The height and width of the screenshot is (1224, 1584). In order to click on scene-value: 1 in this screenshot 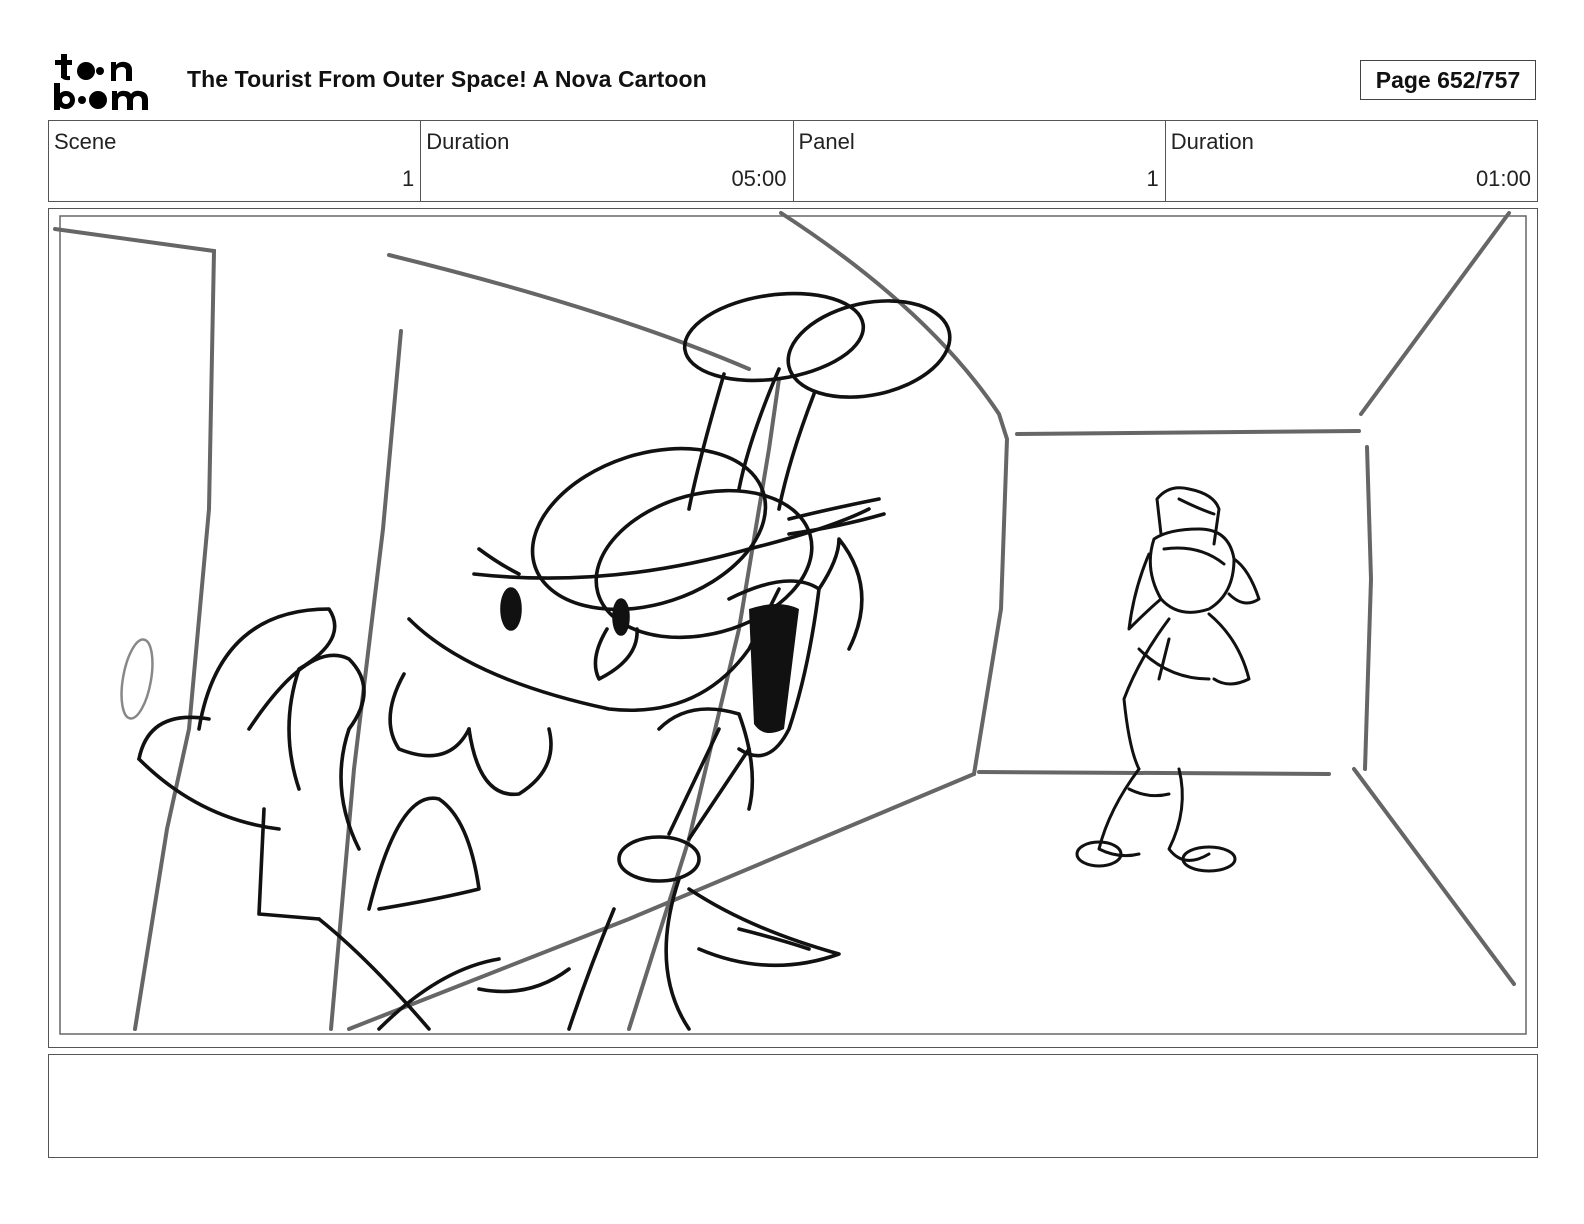, I will do `click(408, 178)`.